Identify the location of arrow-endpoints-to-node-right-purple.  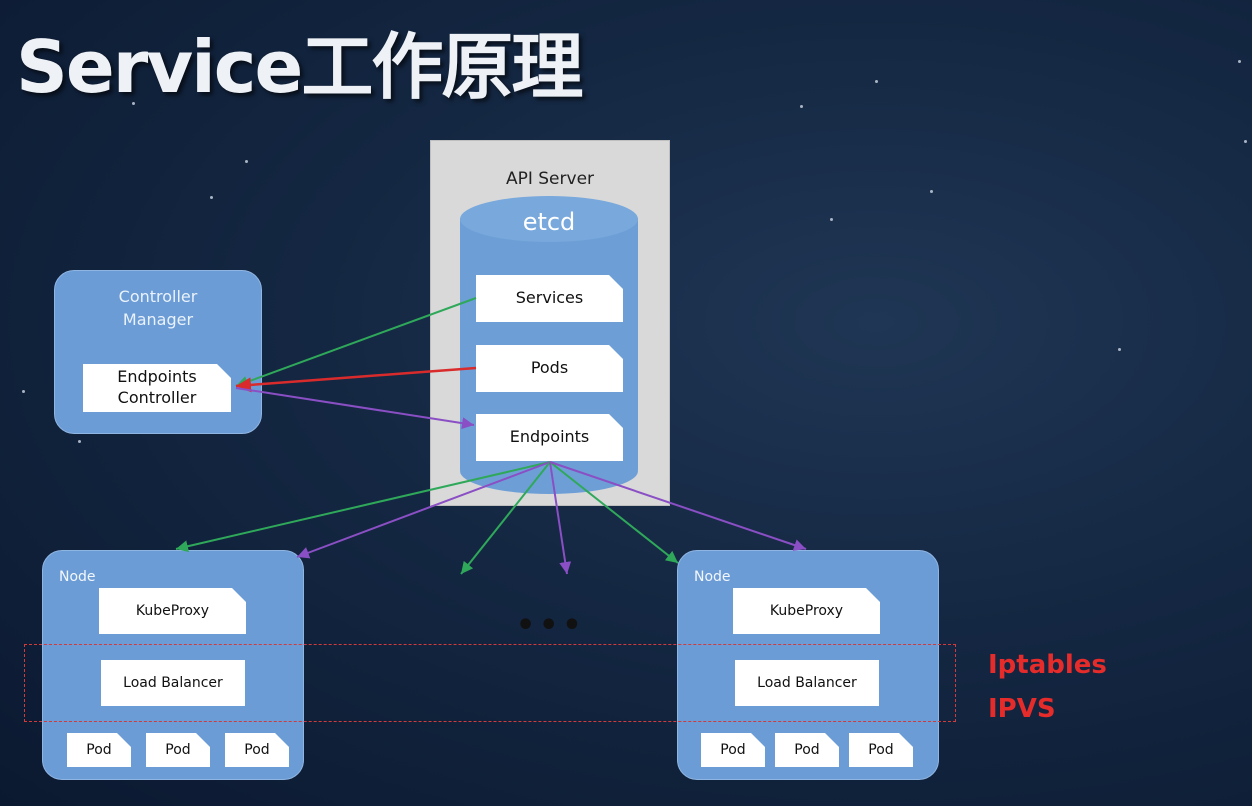
(678, 506).